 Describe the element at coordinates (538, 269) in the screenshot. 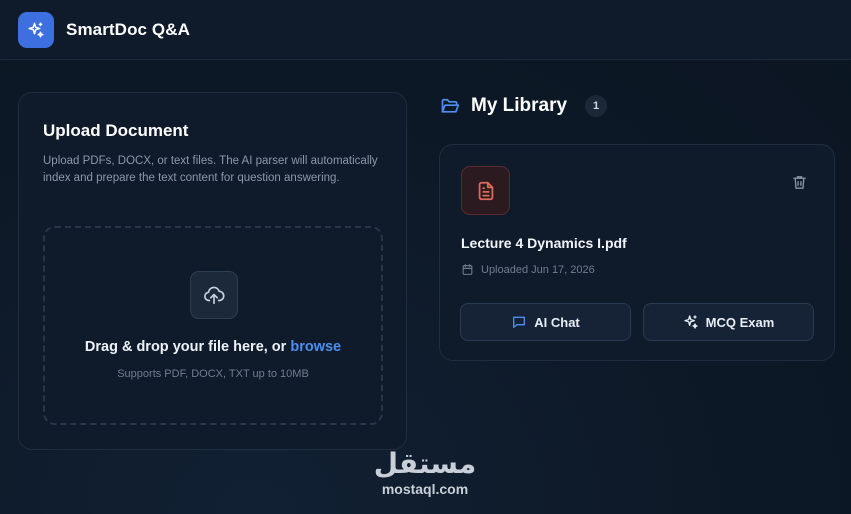

I see `upload-date-text: Uploaded Jun 17, 2026` at that location.